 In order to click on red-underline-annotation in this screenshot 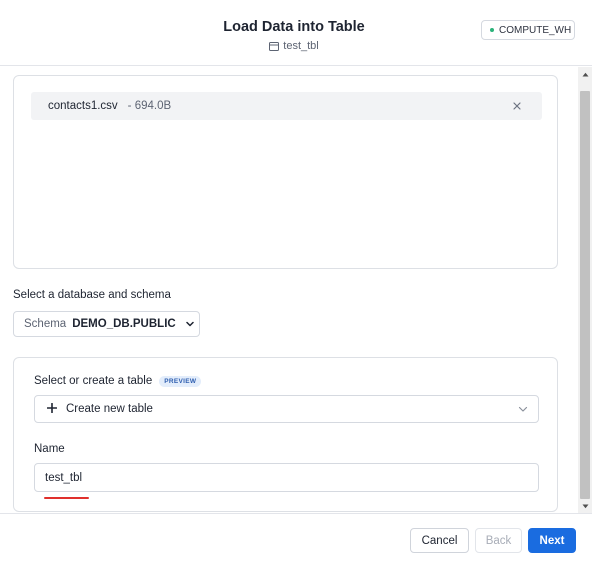, I will do `click(66, 498)`.